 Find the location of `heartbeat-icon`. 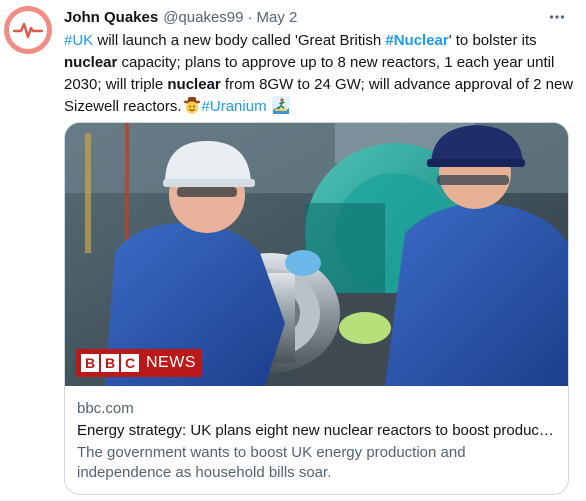

heartbeat-icon is located at coordinates (28, 30).